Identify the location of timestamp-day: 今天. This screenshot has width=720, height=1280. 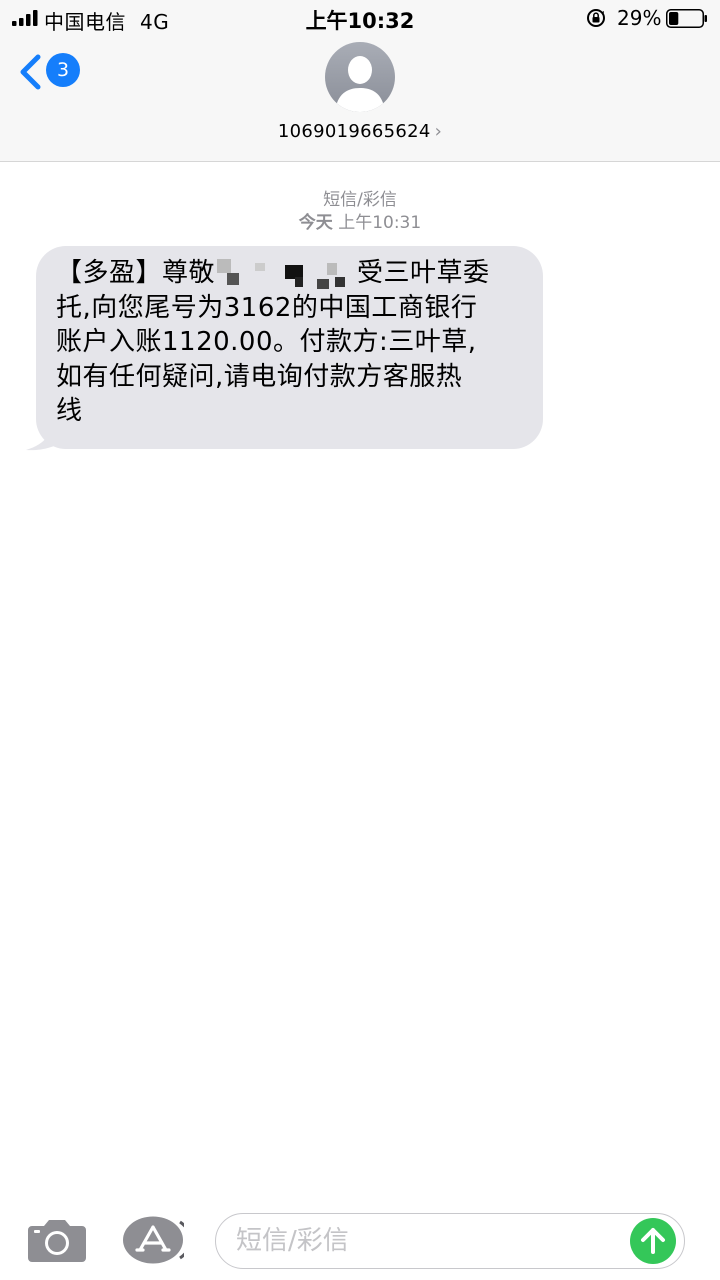
(315, 223).